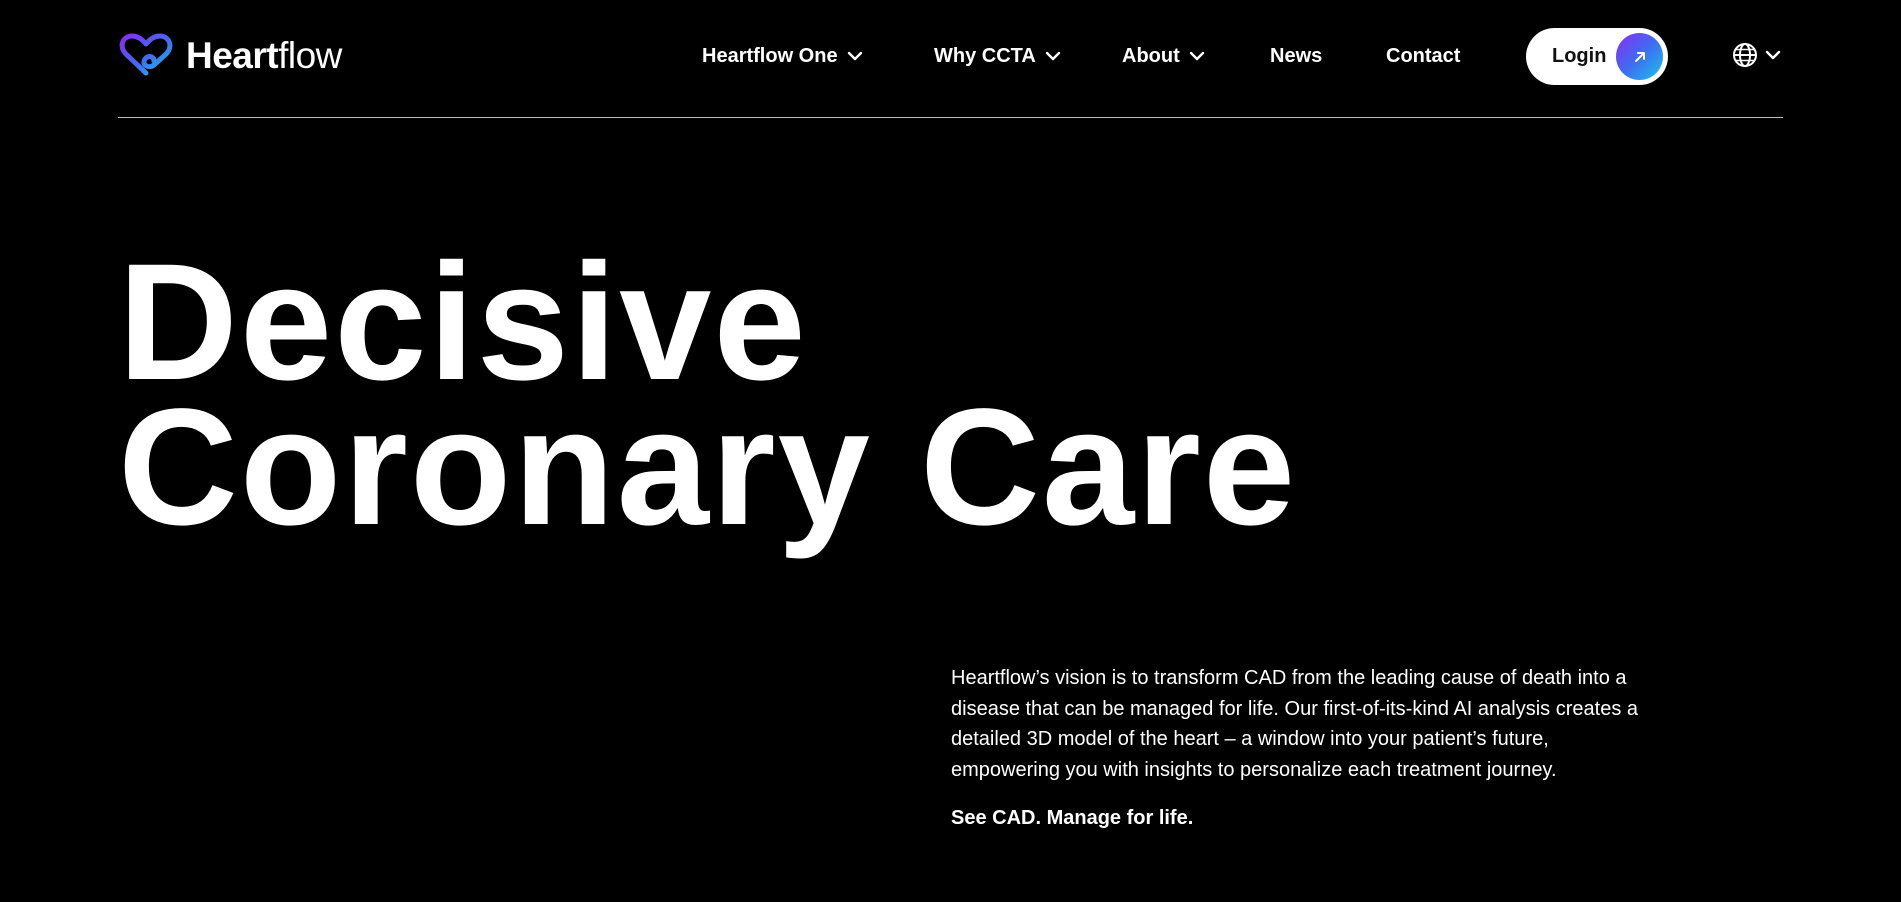 Image resolution: width=1901 pixels, height=902 pixels. I want to click on language-selector, so click(1756, 55).